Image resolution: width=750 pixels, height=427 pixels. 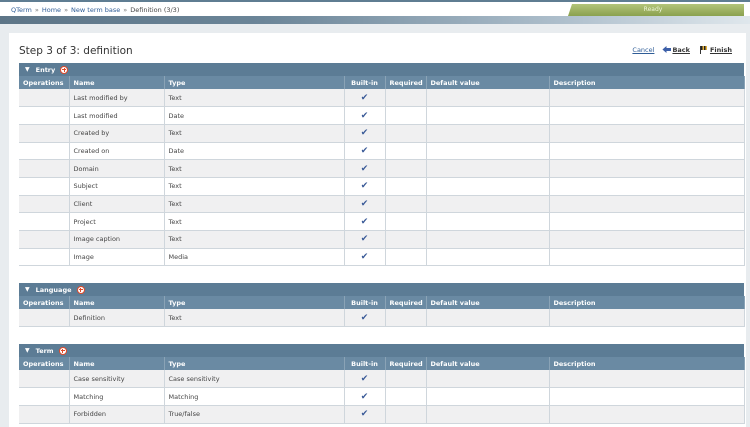 I want to click on name-cell: Subject, so click(x=117, y=186).